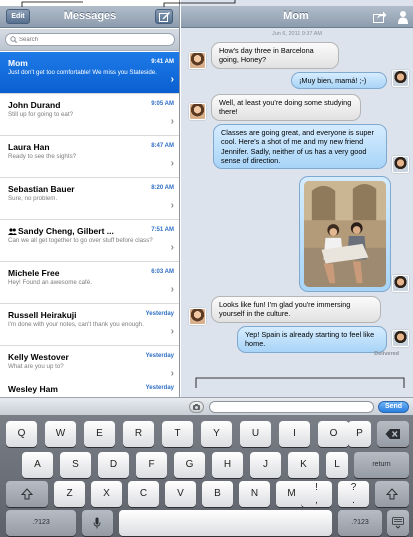 Image resolution: width=413 pixels, height=537 pixels. I want to click on numbers-key-right: .?123, so click(360, 523).